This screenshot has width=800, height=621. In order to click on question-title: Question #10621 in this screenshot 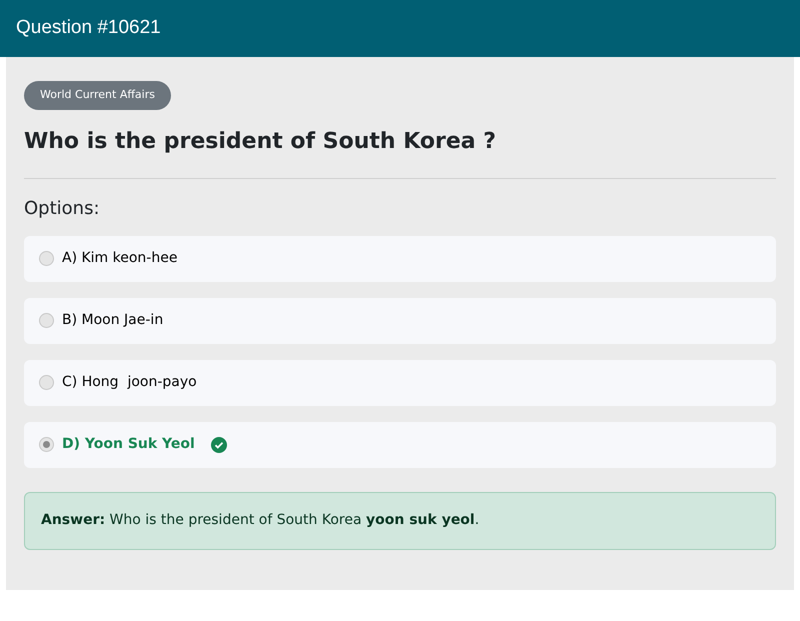, I will do `click(88, 28)`.